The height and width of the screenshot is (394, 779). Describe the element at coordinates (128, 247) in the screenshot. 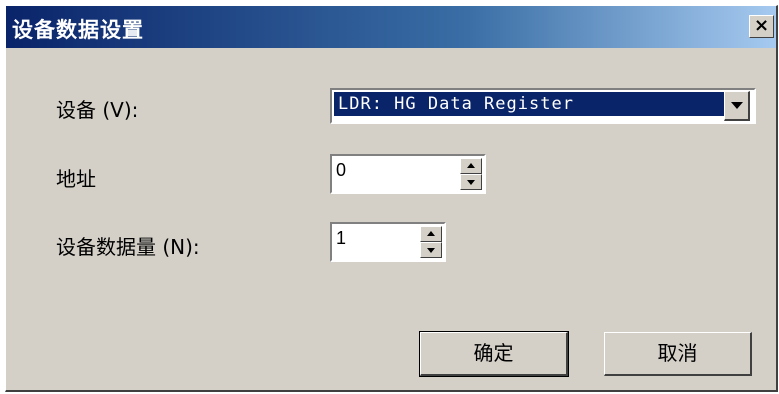

I see `count-label: 设备数据量 (N):` at that location.